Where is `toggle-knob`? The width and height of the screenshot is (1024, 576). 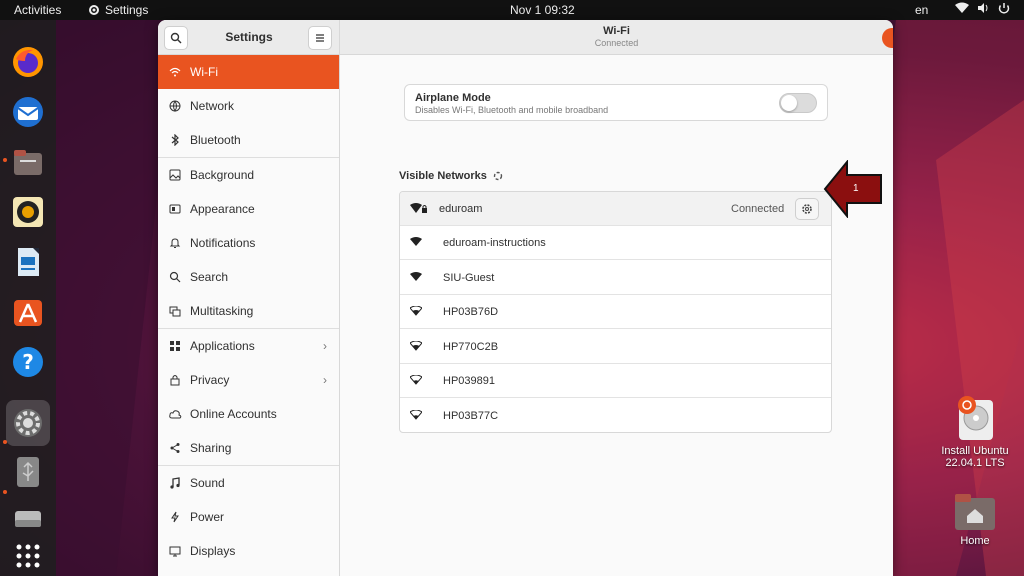 toggle-knob is located at coordinates (789, 103).